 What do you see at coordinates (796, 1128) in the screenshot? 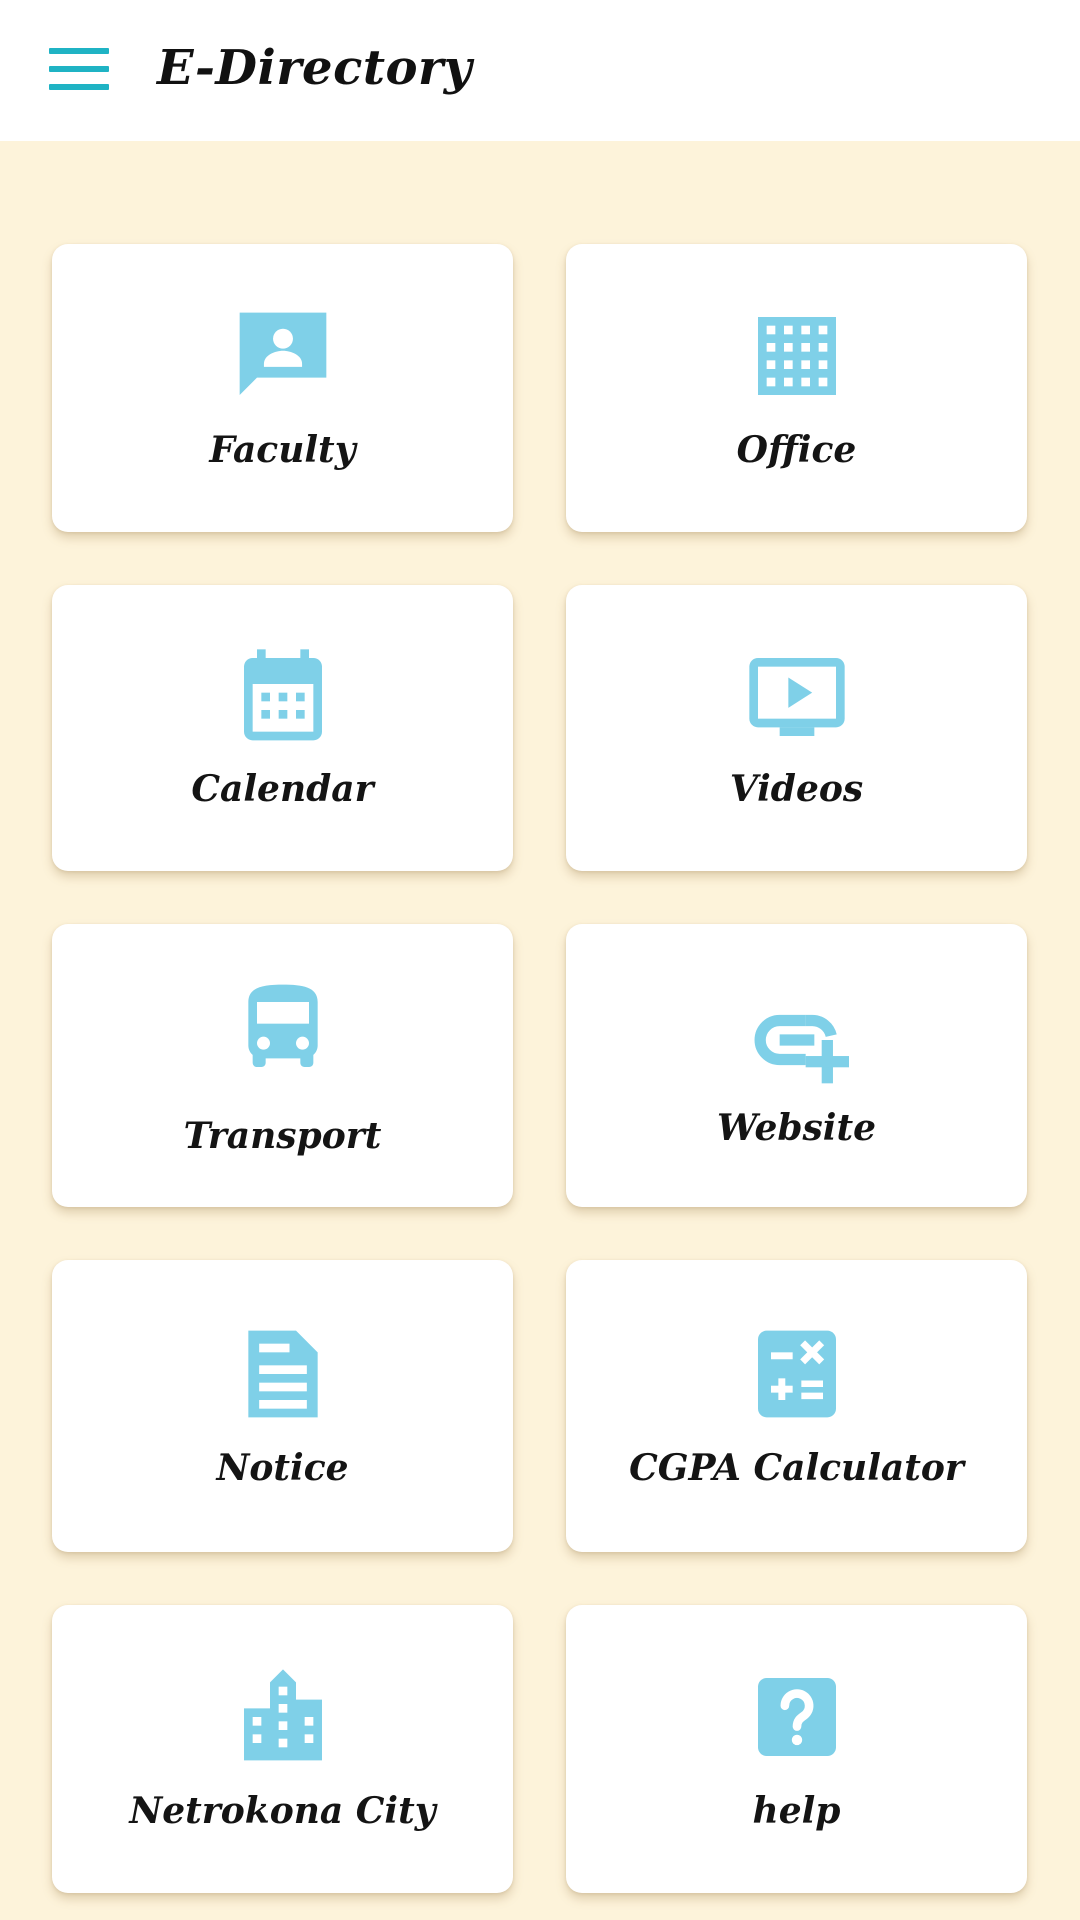
I see `card-label: Website` at bounding box center [796, 1128].